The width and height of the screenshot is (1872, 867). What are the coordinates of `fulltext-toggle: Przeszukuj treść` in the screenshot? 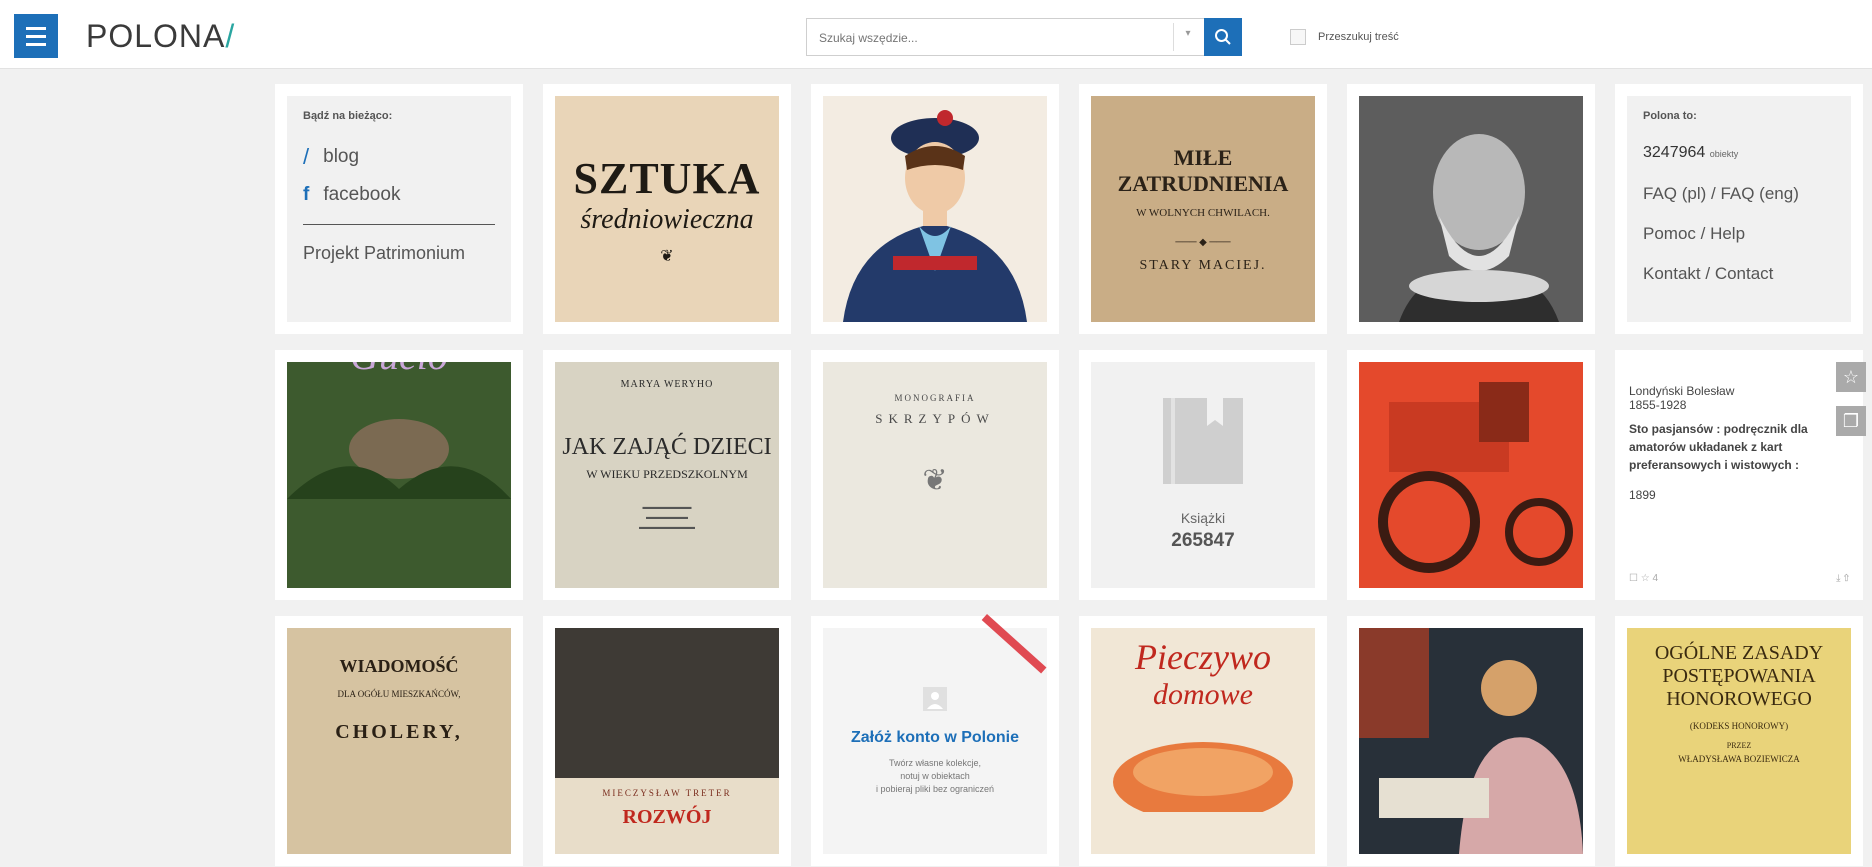 It's located at (1344, 37).